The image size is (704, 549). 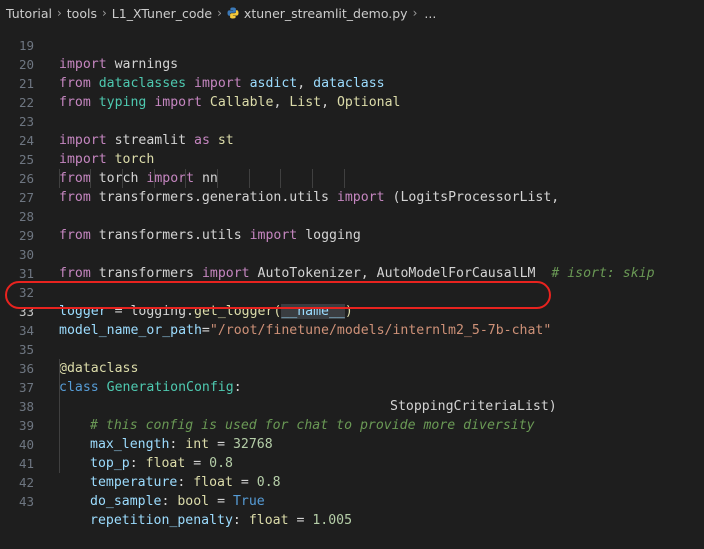 What do you see at coordinates (248, 501) in the screenshot?
I see `code-token: True` at bounding box center [248, 501].